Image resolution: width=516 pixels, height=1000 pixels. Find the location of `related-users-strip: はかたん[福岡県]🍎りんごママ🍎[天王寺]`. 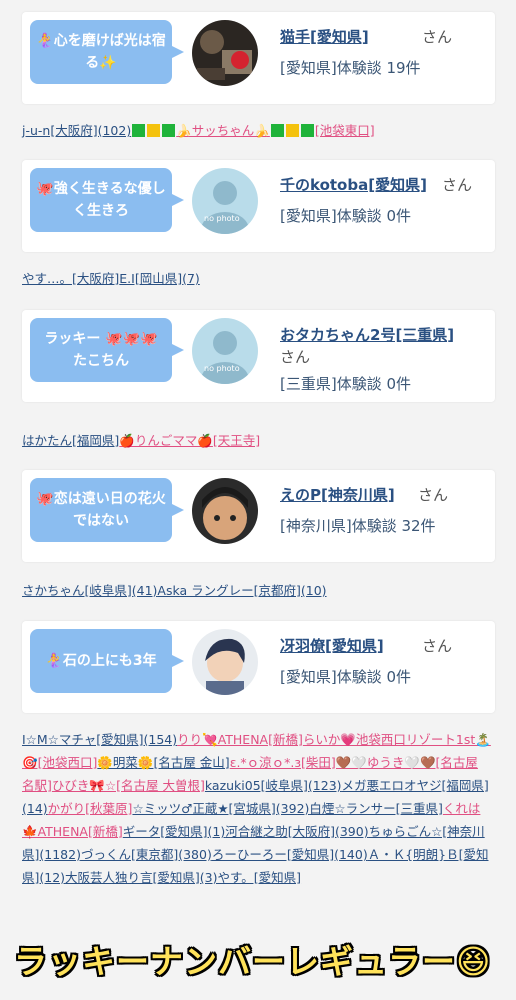

related-users-strip: はかたん[福岡県]🍎りんごママ🍎[天王寺] is located at coordinates (262, 439).